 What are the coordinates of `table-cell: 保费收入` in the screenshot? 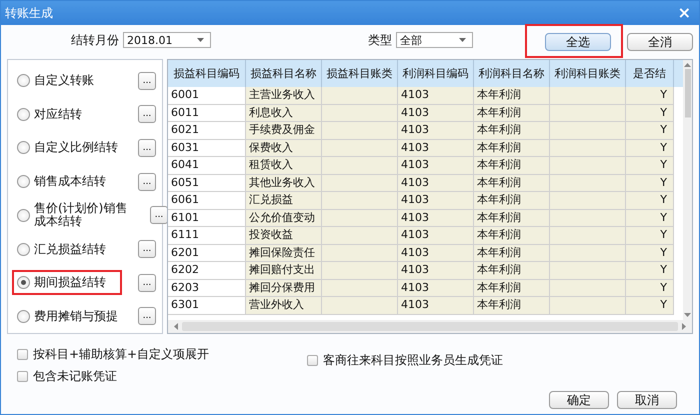 It's located at (284, 148).